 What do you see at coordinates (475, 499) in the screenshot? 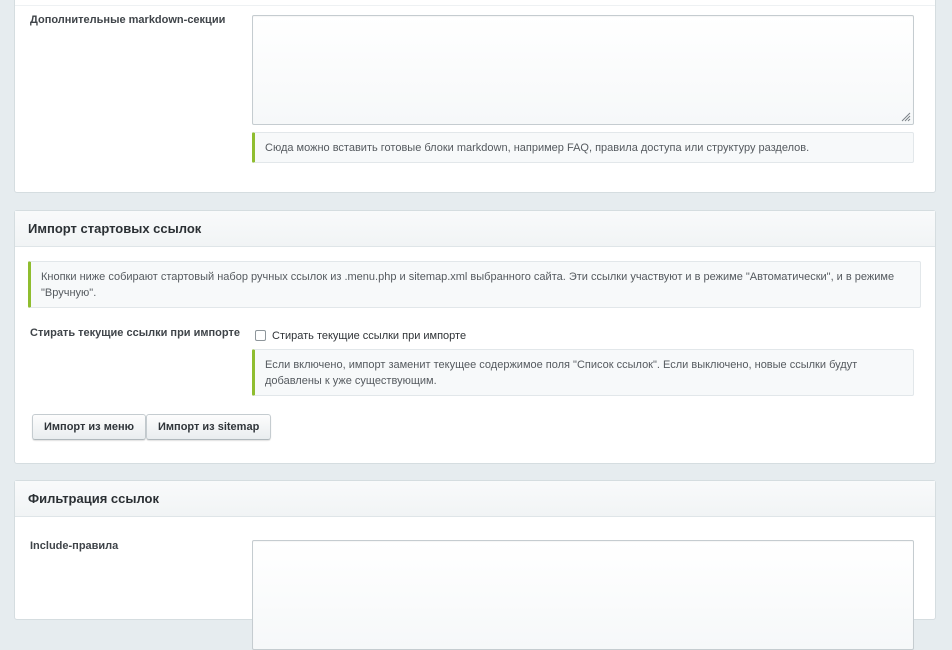
I see `link-filter-title: Фильтрация ссылок` at bounding box center [475, 499].